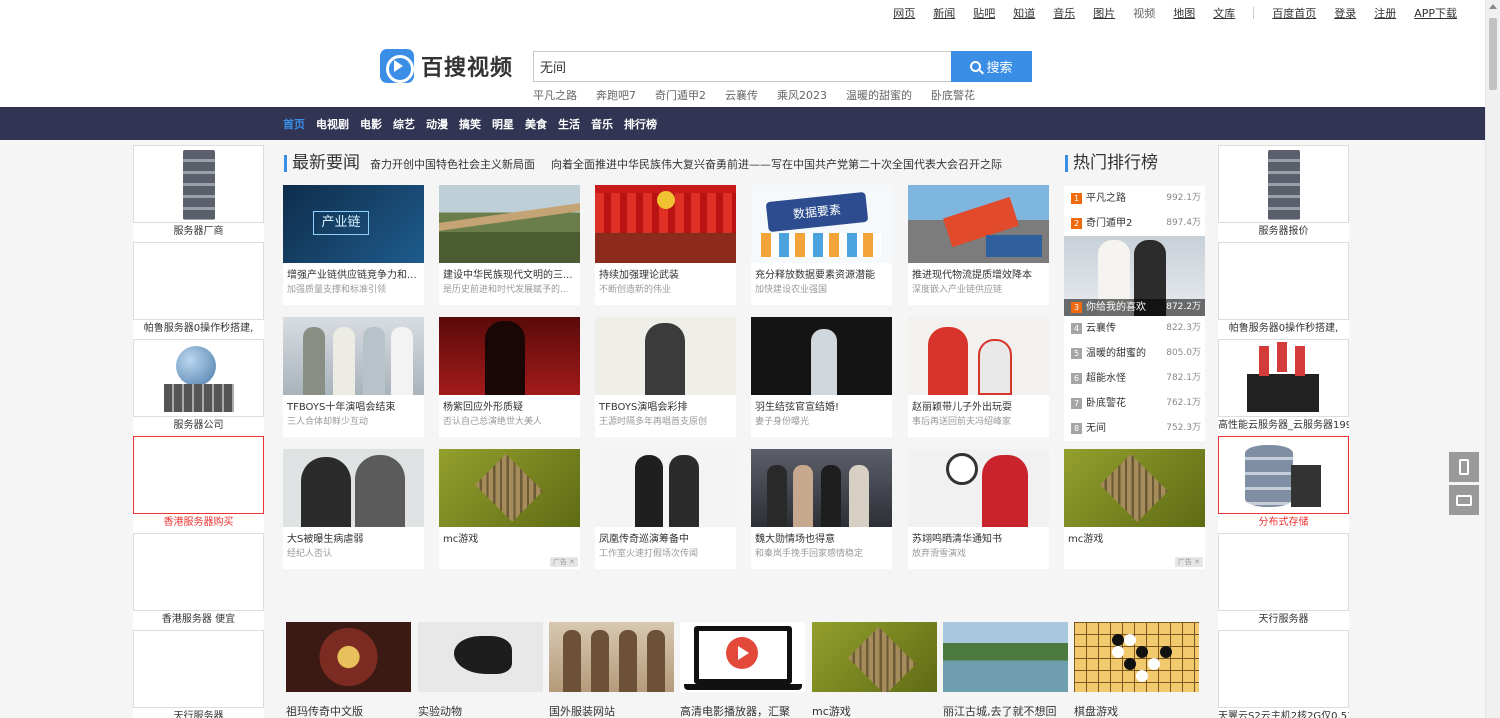 The height and width of the screenshot is (718, 1500). I want to click on rank-number: 1, so click(1076, 198).